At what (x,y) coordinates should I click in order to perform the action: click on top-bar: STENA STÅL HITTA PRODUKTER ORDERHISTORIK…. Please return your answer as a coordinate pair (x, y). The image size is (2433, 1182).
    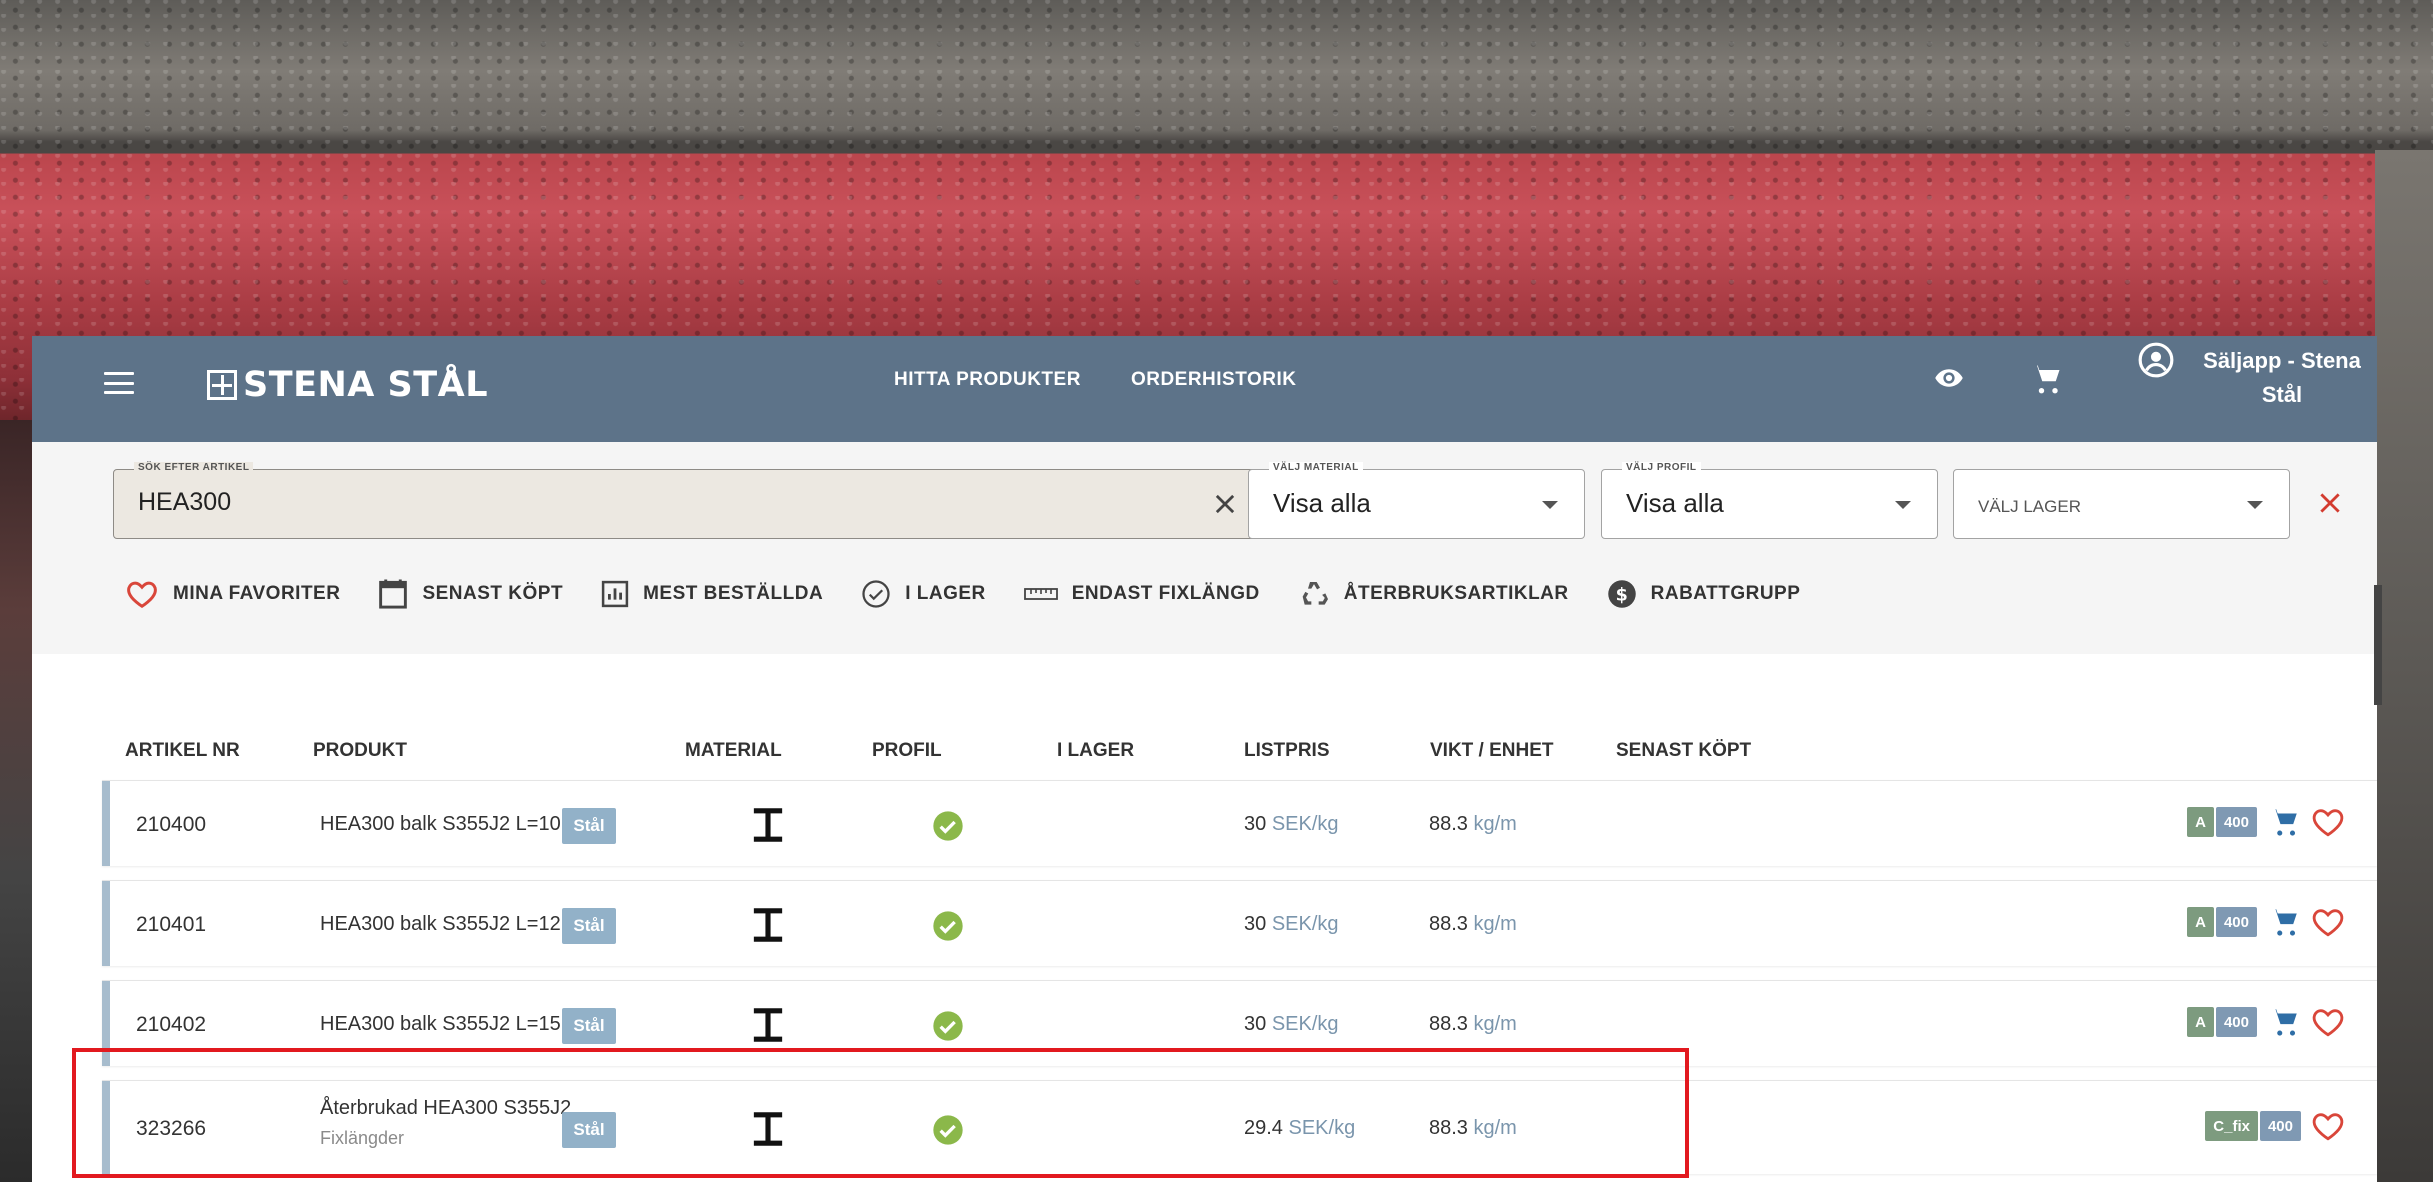
    Looking at the image, I should click on (1204, 389).